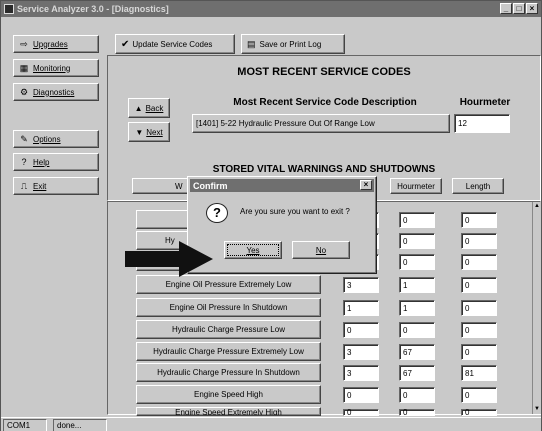 The width and height of the screenshot is (542, 431). I want to click on window-title: Service Analyzer 3.0 - [Diagnostics], so click(93, 9).